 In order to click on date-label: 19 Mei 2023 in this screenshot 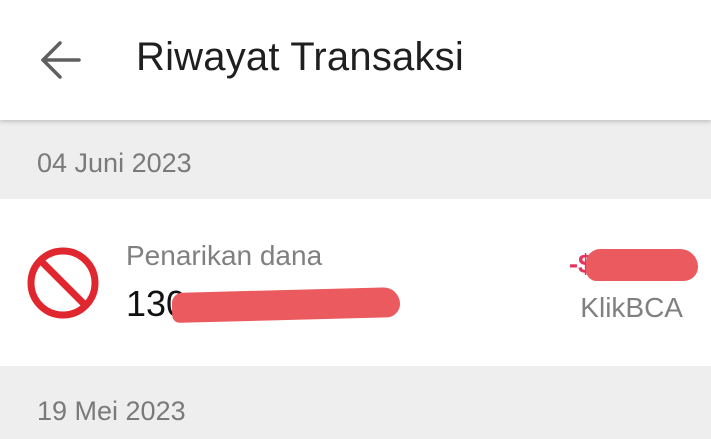, I will do `click(111, 411)`.